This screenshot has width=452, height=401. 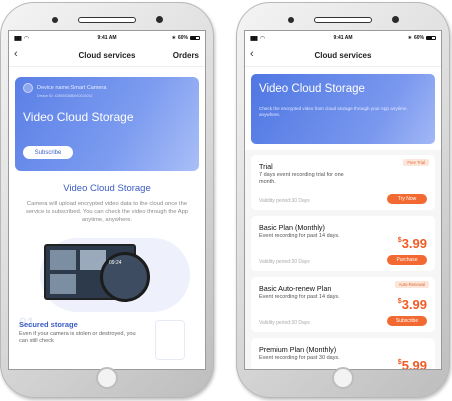 I want to click on try-now-button: Try Now, so click(x=407, y=199).